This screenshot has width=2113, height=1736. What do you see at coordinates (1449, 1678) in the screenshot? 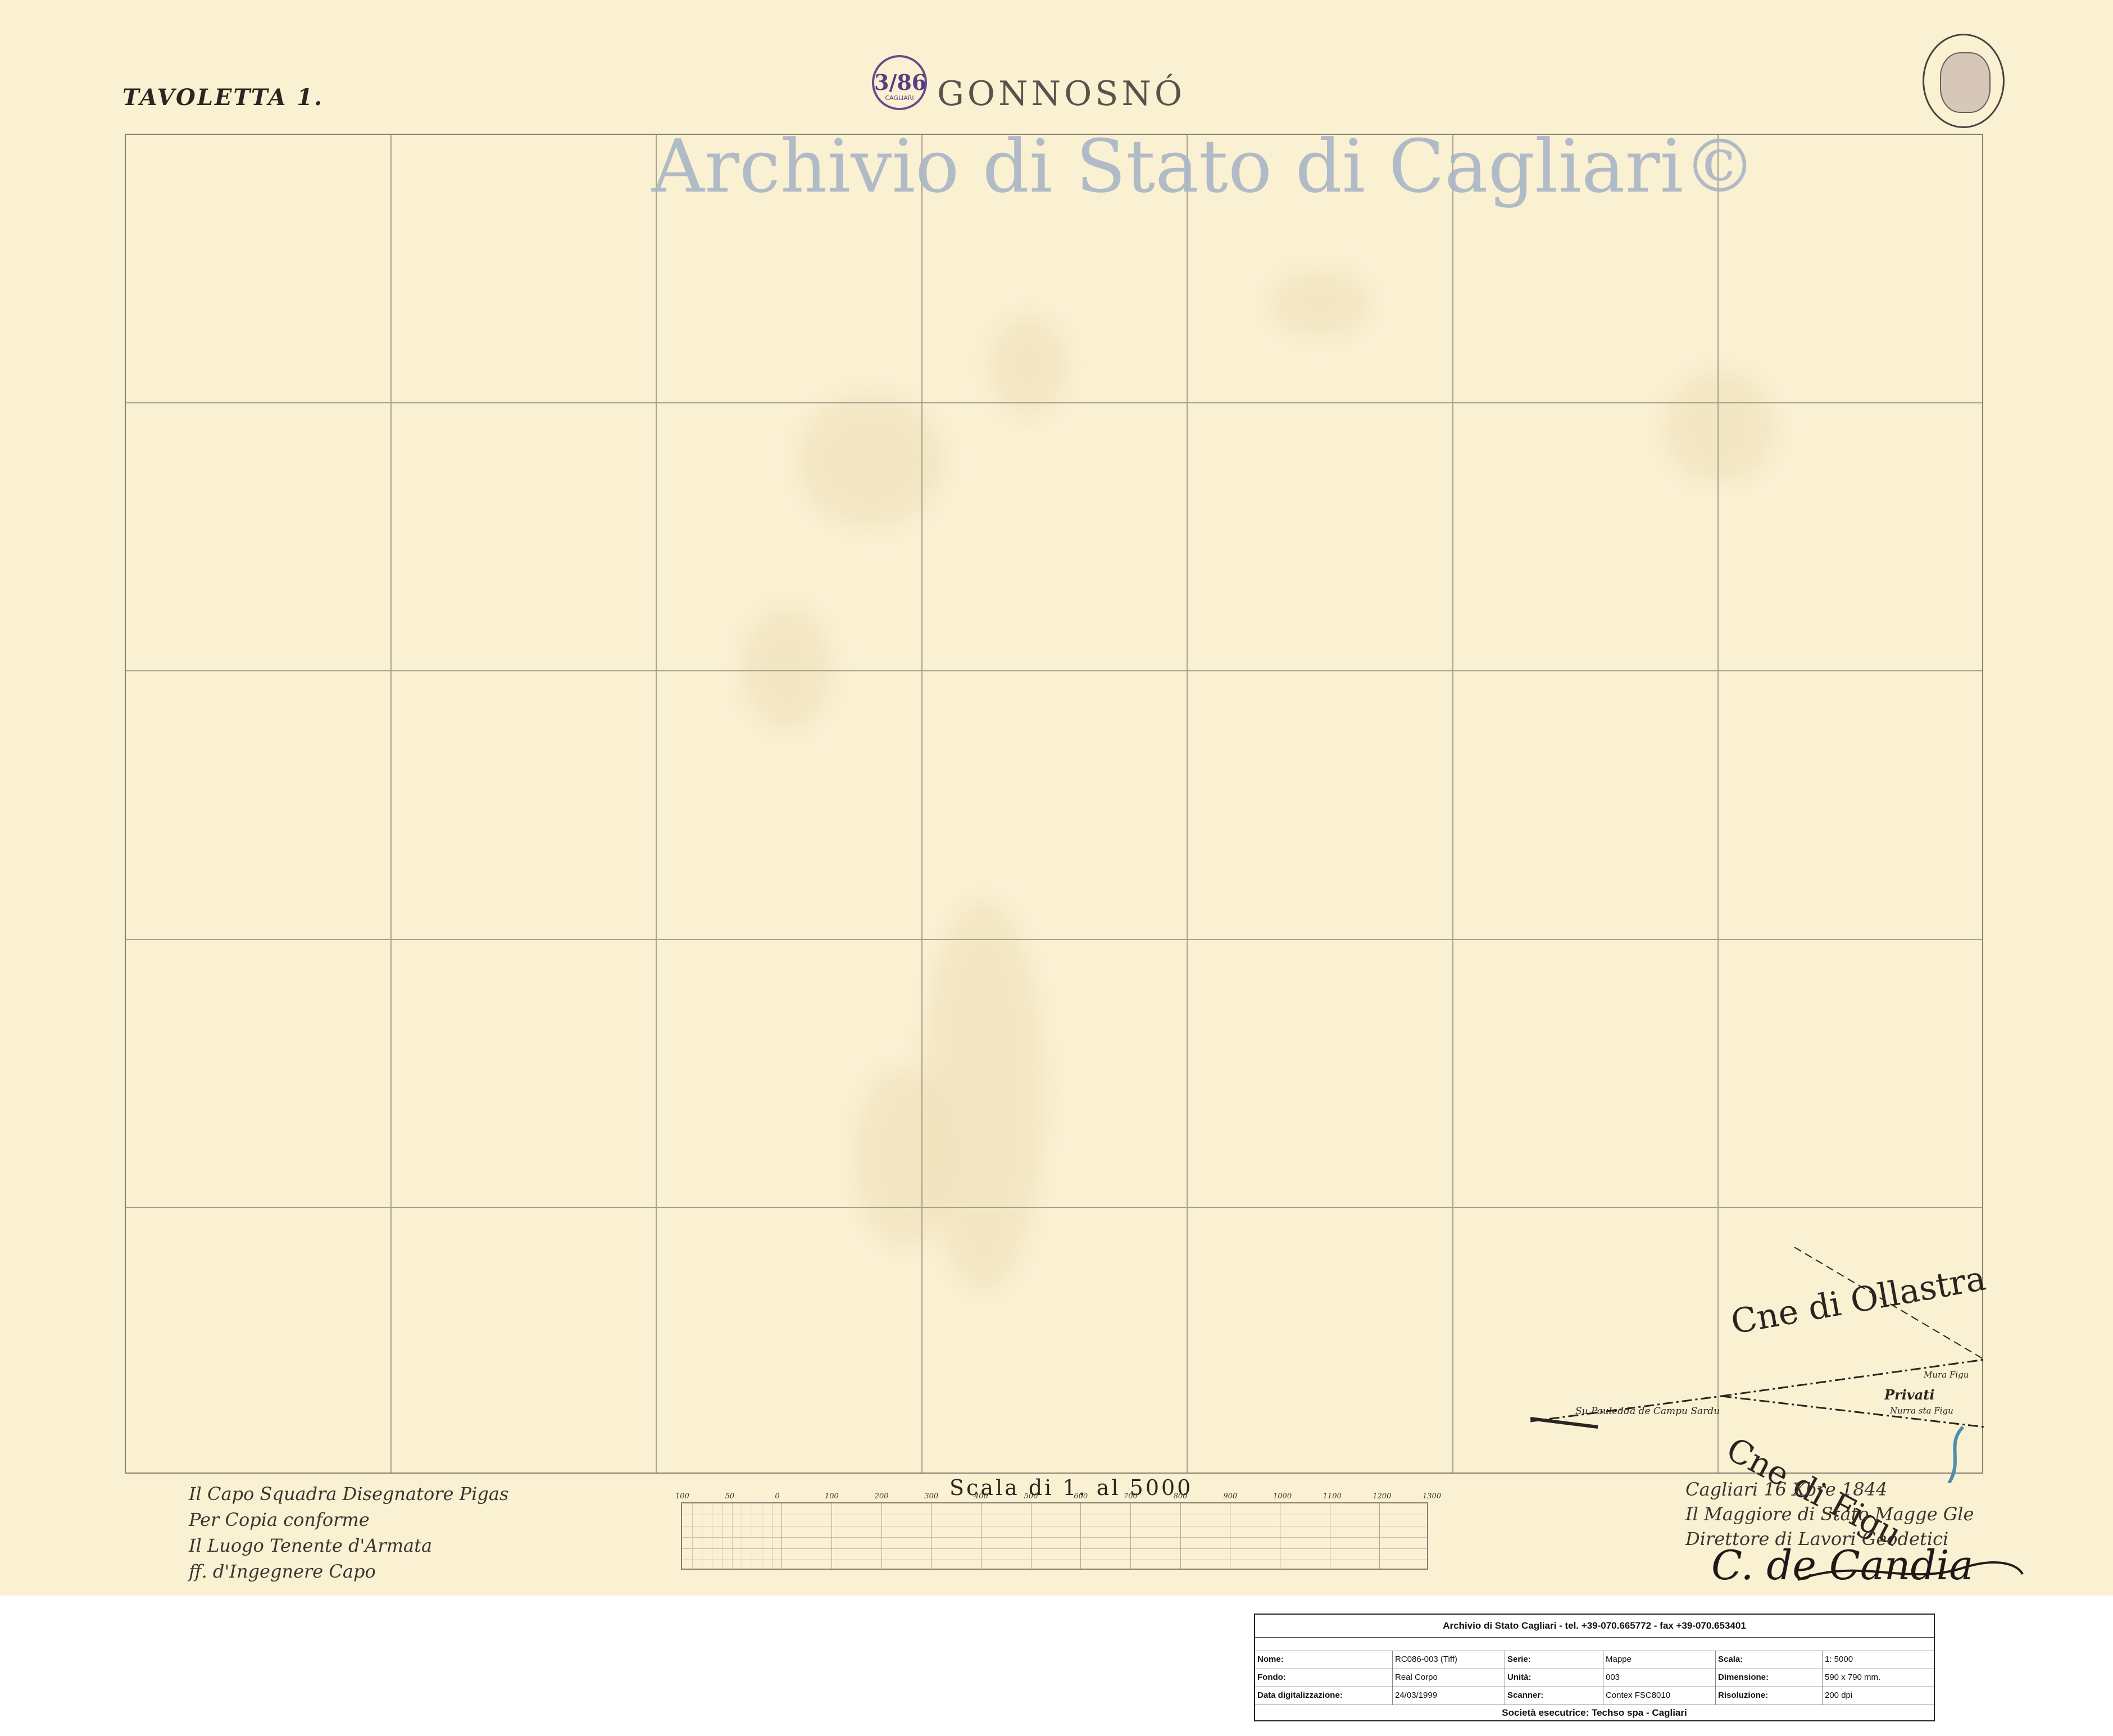
I see `info-value: Real Corpo` at bounding box center [1449, 1678].